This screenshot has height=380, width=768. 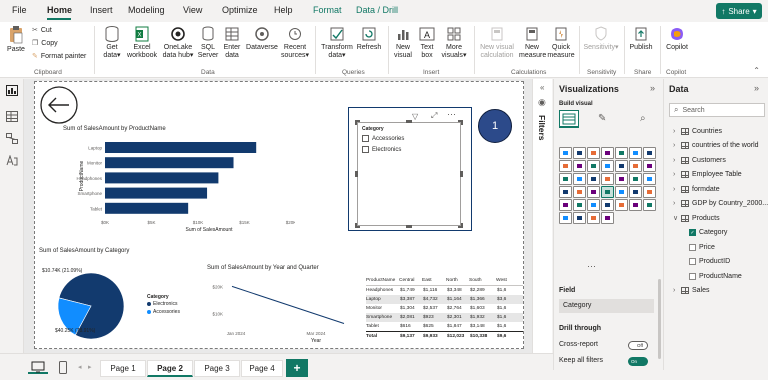 I want to click on collapse-ribbon-icon: ⌃, so click(x=756, y=70).